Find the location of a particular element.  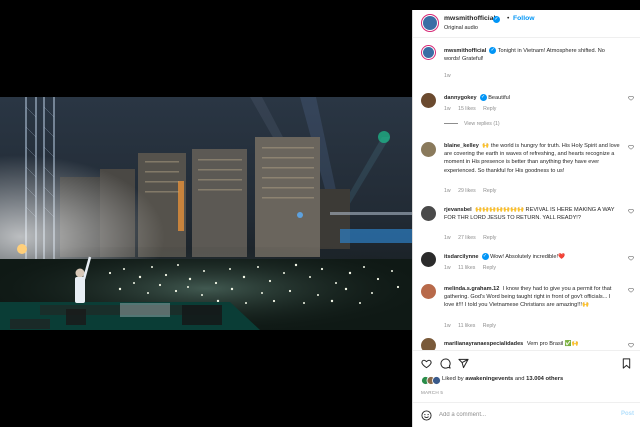

liked-by-prefix: Liked by is located at coordinates (453, 379).